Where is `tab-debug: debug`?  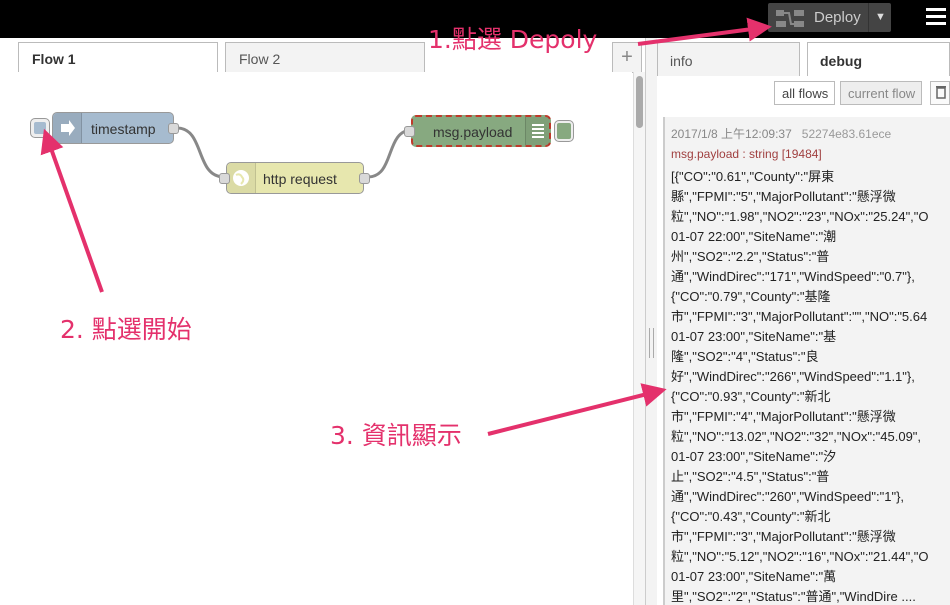
tab-debug: debug is located at coordinates (878, 59).